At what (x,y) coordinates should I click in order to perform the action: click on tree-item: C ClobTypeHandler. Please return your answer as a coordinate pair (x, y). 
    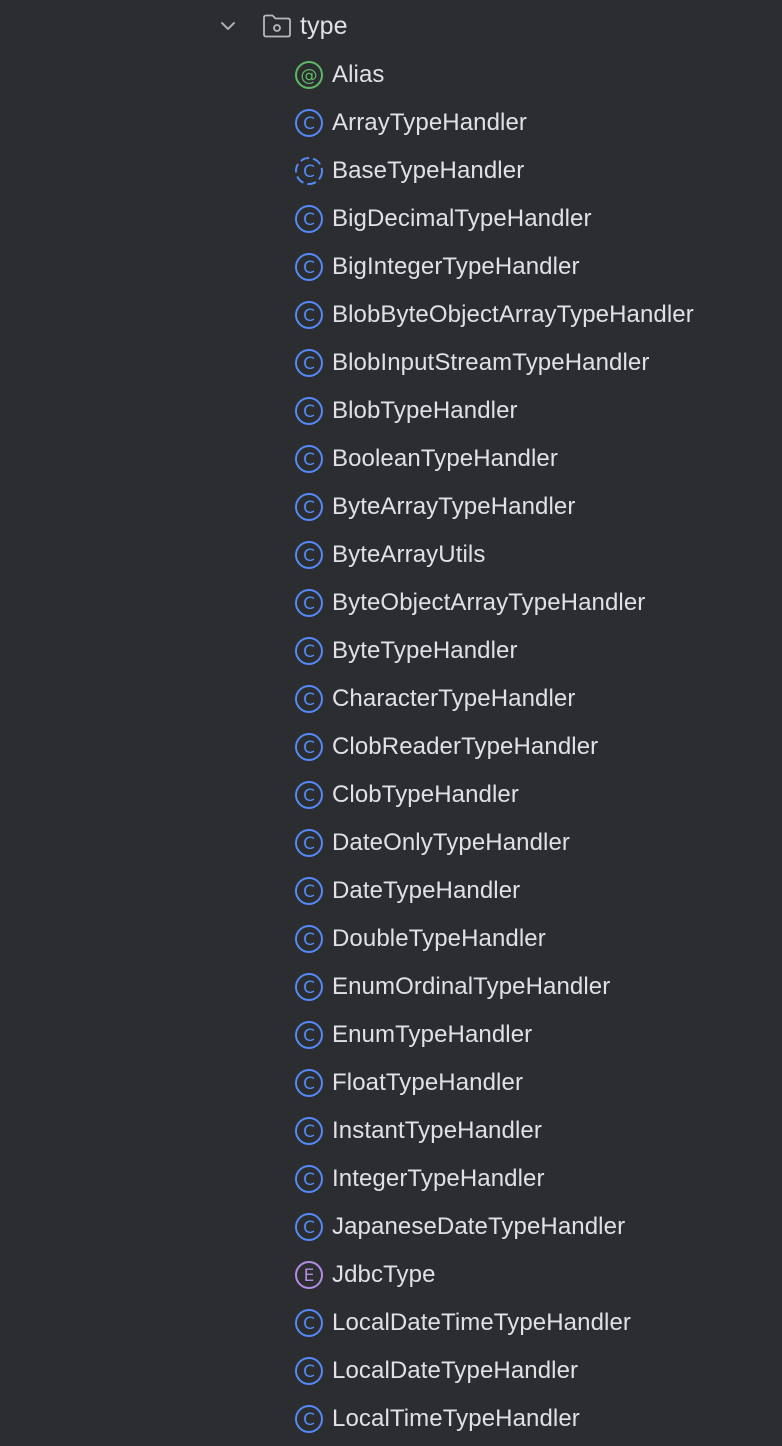
    Looking at the image, I should click on (534, 795).